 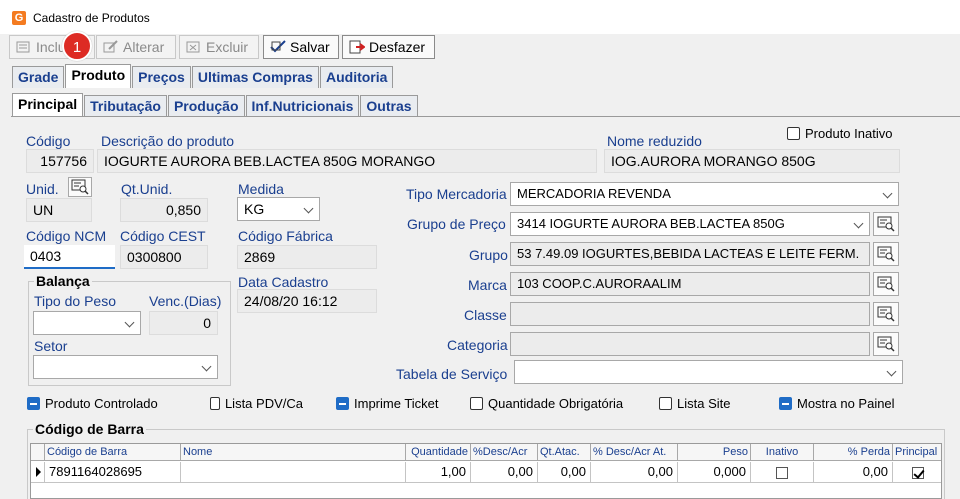 What do you see at coordinates (101, 403) in the screenshot?
I see `produto-controlado-label: Produto Controlado` at bounding box center [101, 403].